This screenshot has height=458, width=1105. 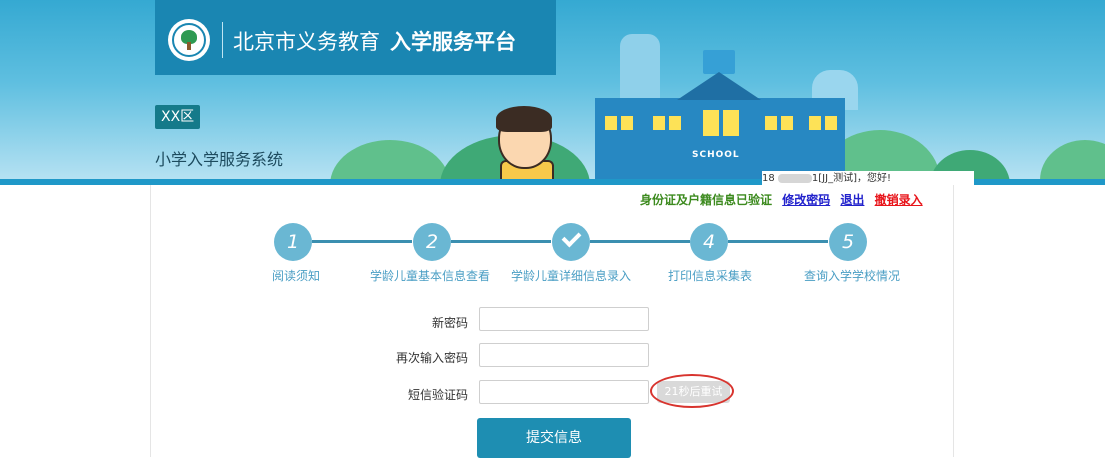 What do you see at coordinates (554, 438) in the screenshot?
I see `submit-button: 提交信息` at bounding box center [554, 438].